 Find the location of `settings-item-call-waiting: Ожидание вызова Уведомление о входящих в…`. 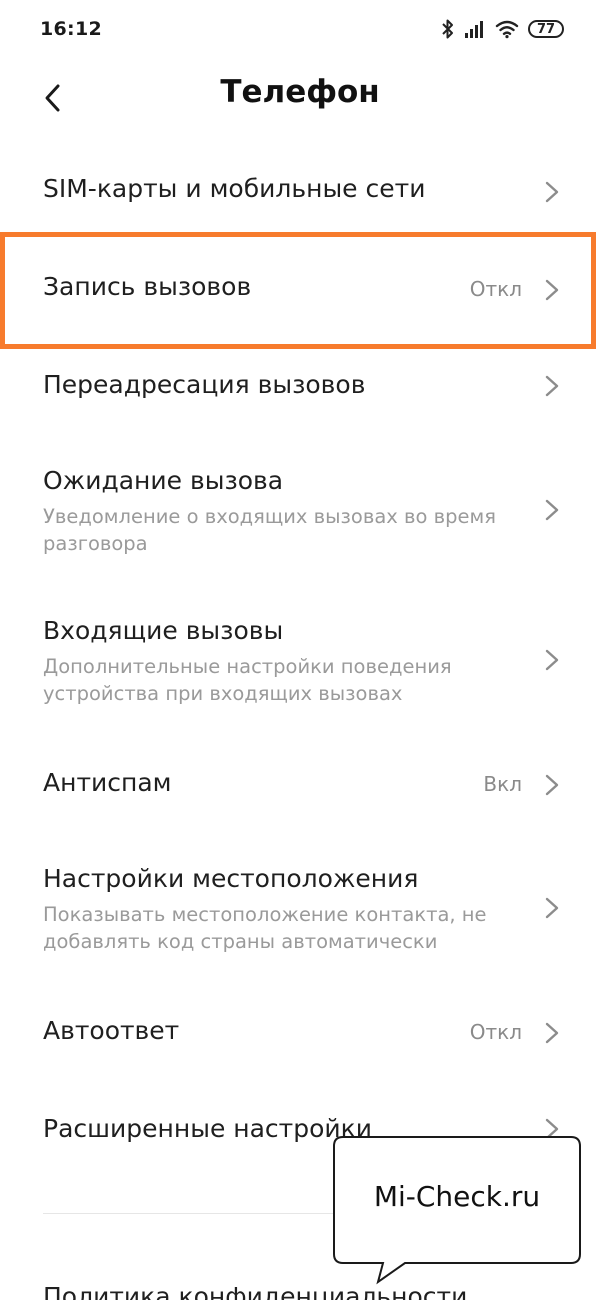

settings-item-call-waiting: Ожидание вызова Уведомление о входящих в… is located at coordinates (300, 513).